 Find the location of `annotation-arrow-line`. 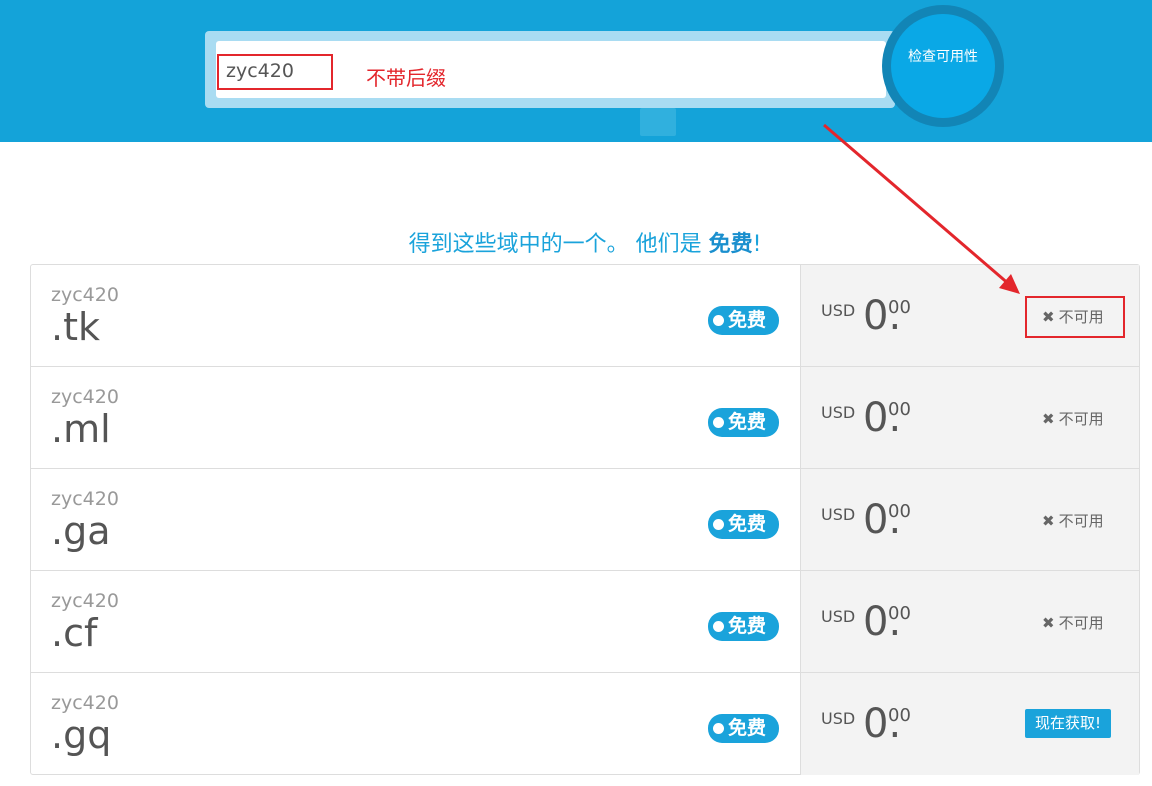

annotation-arrow-line is located at coordinates (917, 205).